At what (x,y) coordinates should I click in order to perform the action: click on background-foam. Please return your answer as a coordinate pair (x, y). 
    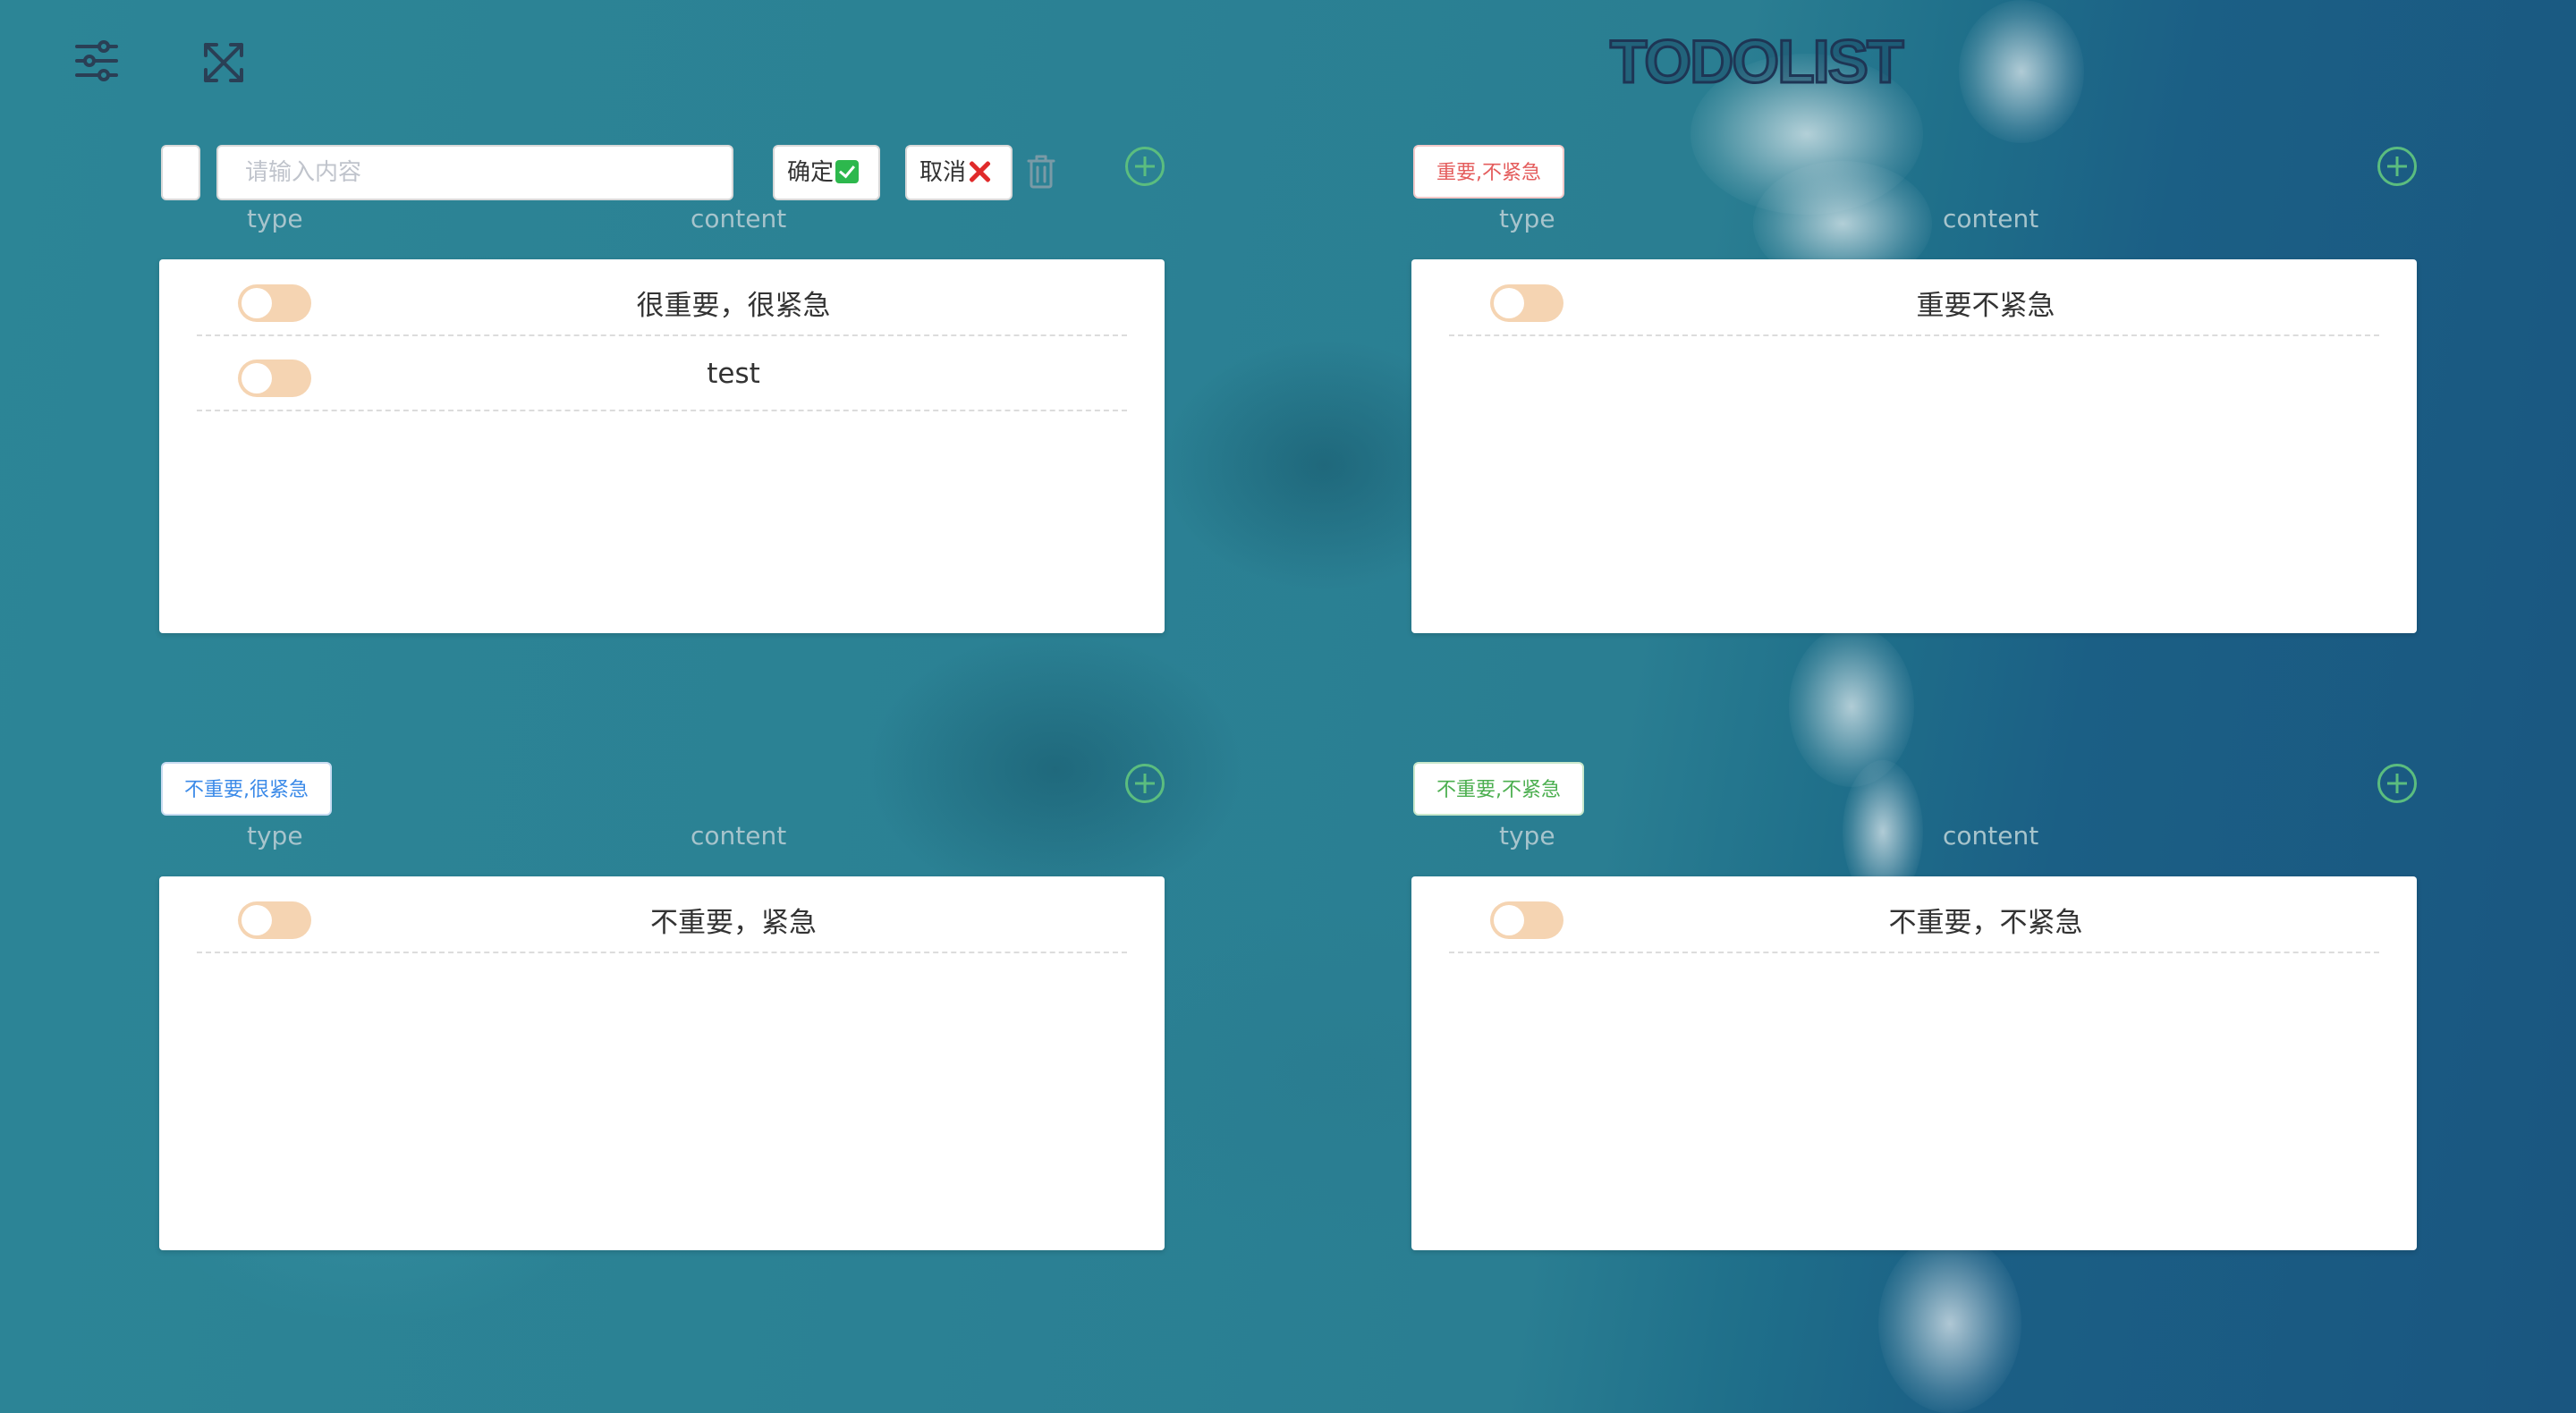
    Looking at the image, I should click on (2021, 71).